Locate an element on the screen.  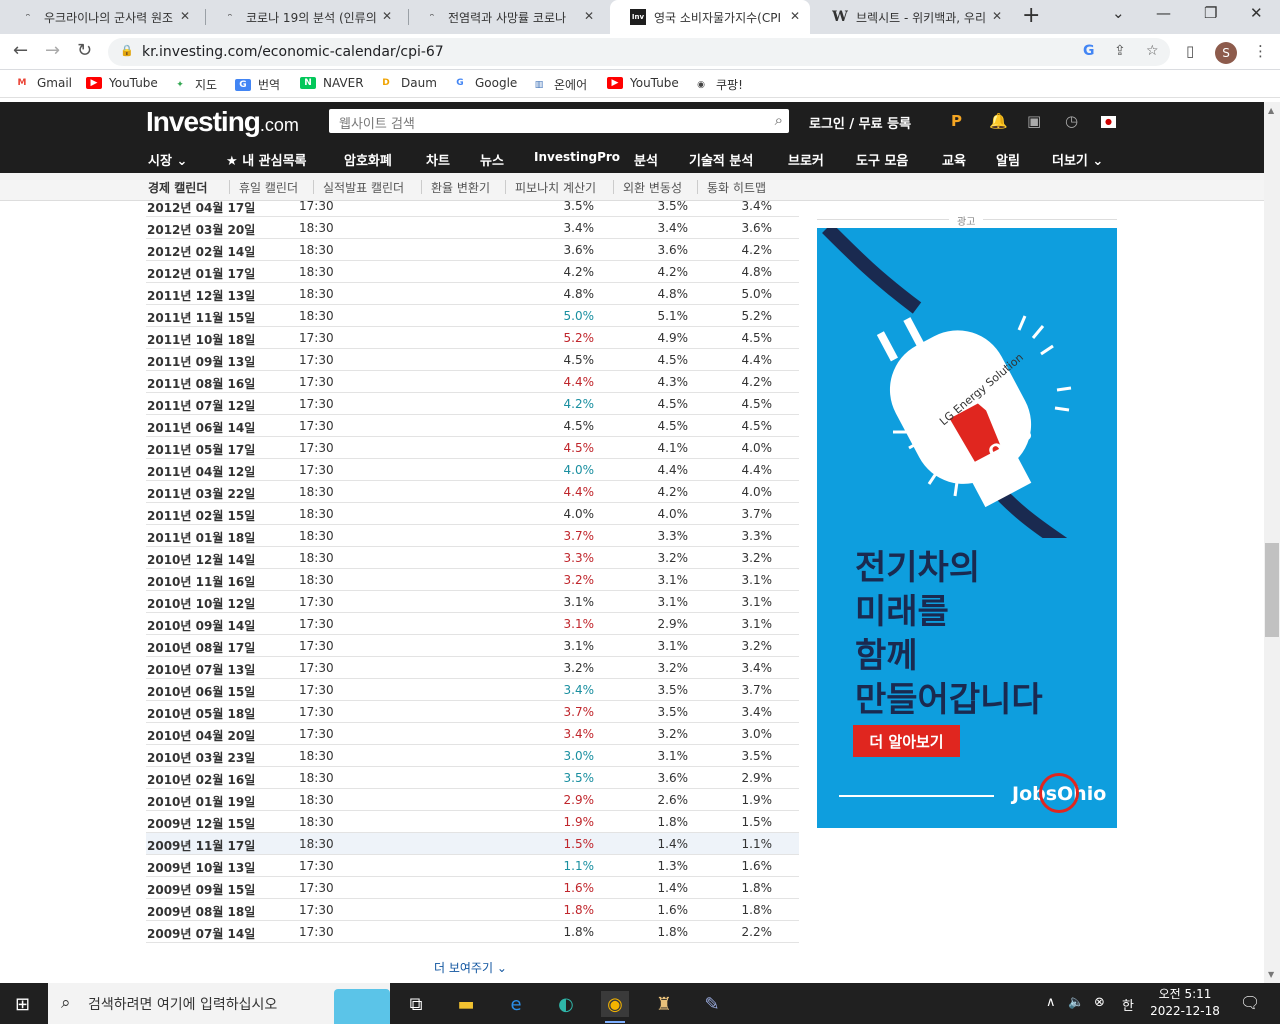
nav-education: 교육 is located at coordinates (954, 159).